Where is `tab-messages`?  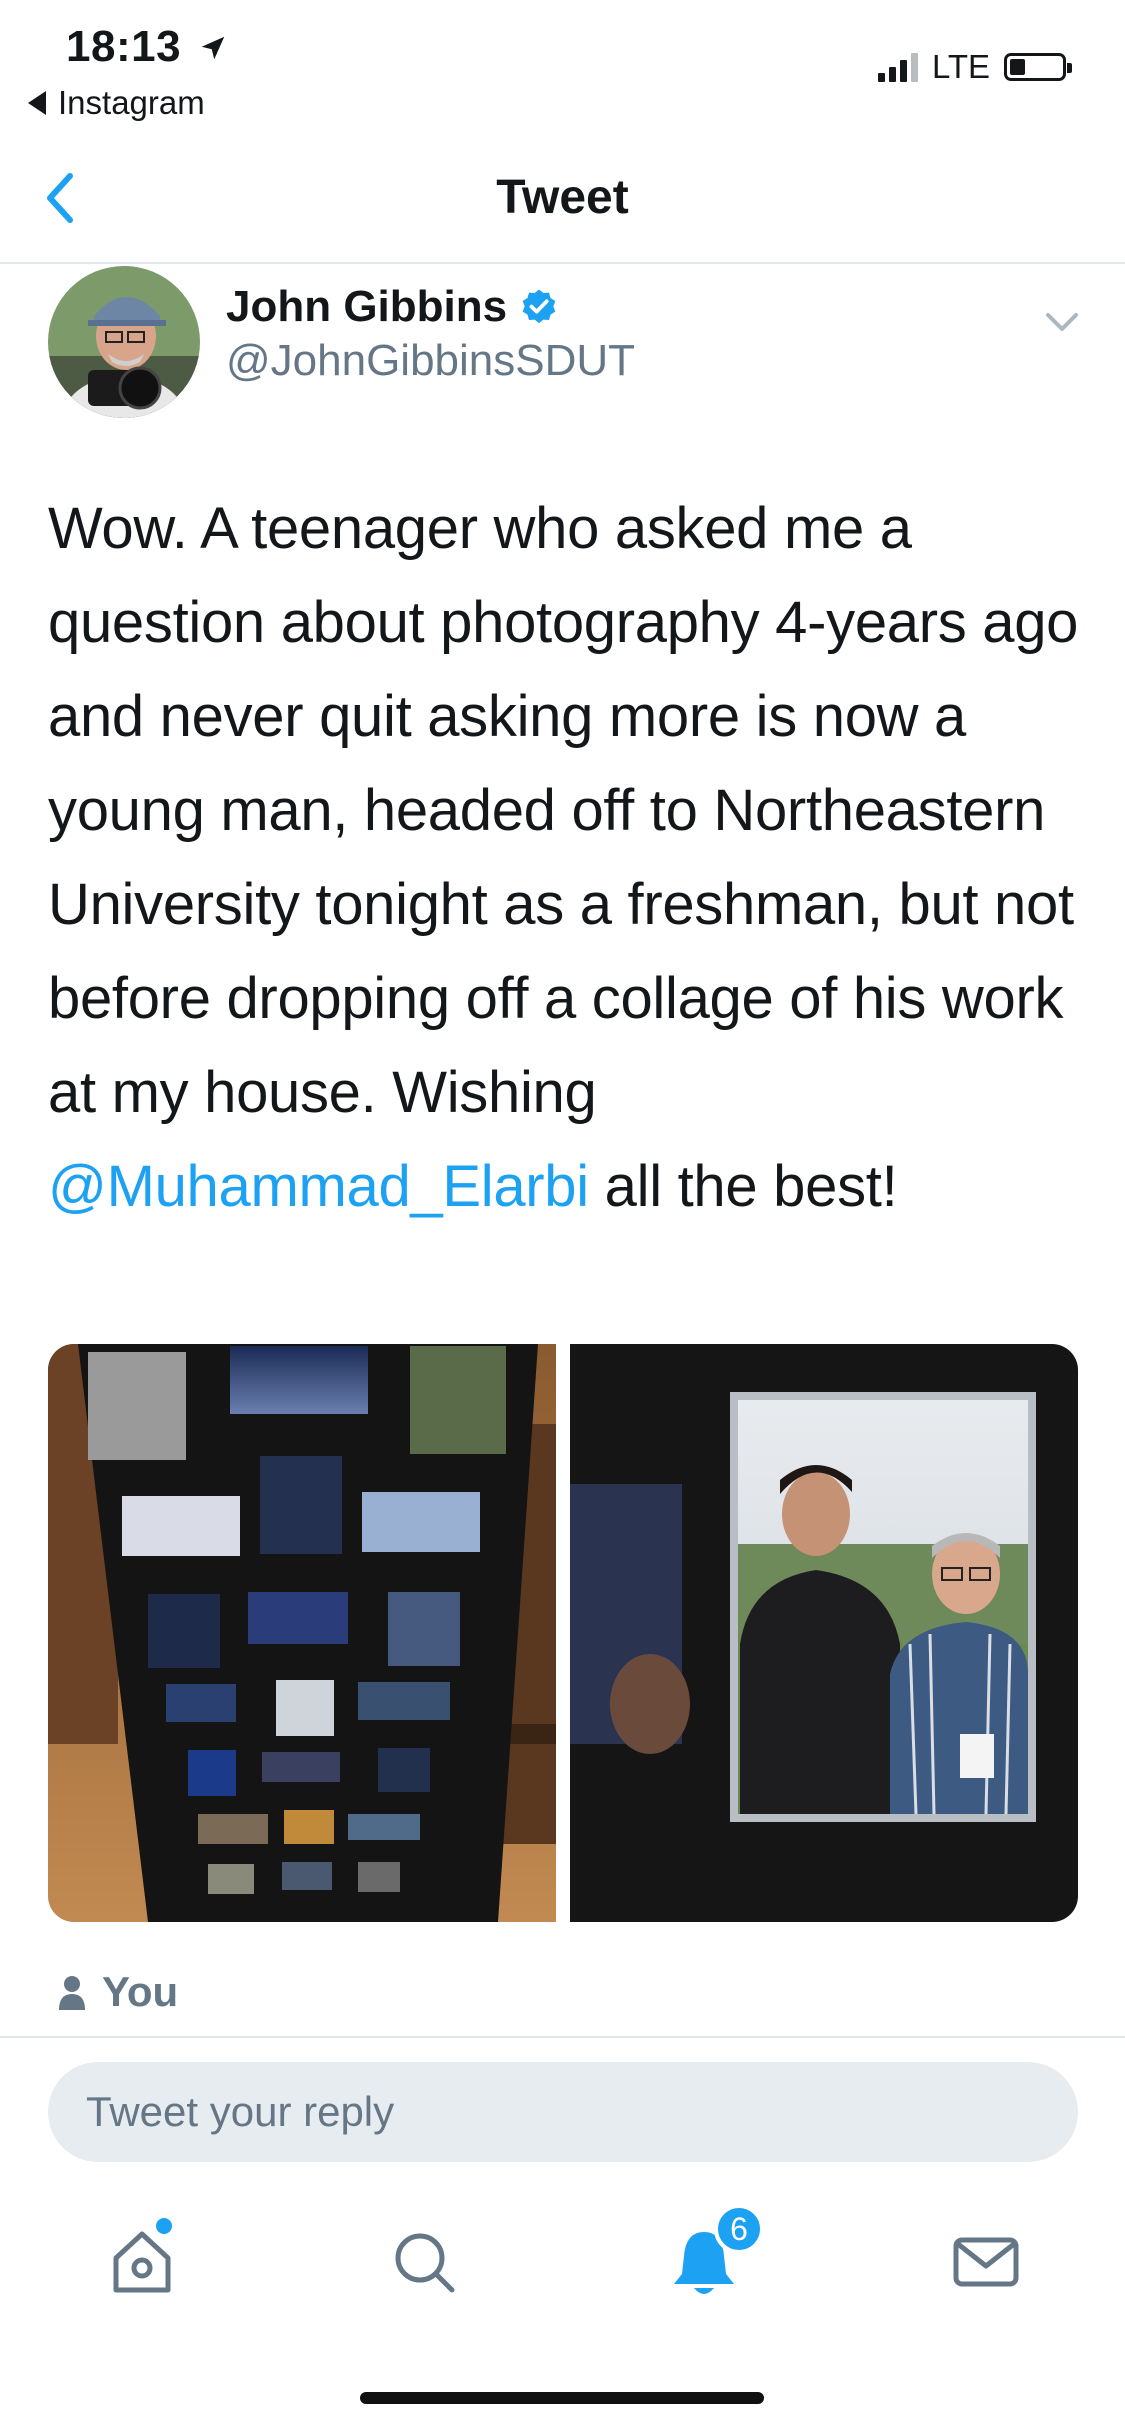
tab-messages is located at coordinates (986, 2262).